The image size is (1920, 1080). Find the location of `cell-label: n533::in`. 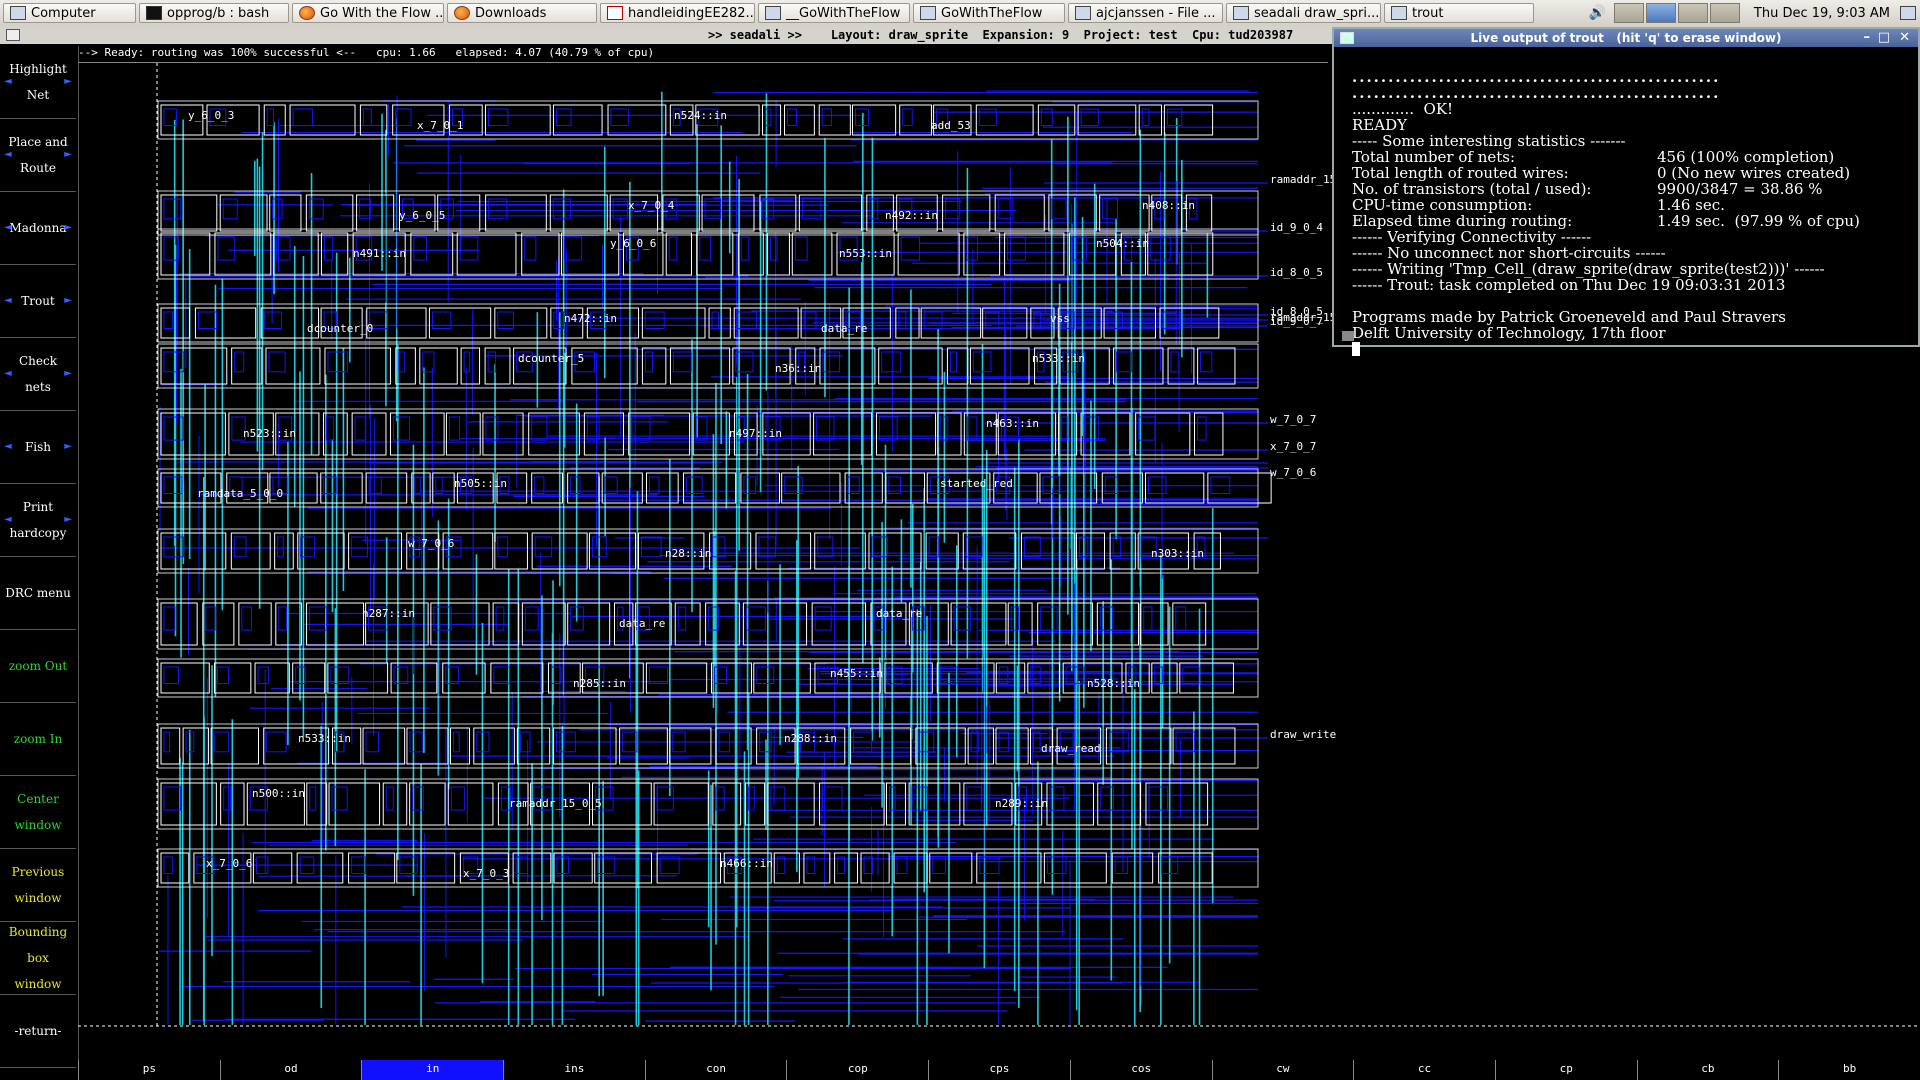

cell-label: n533::in is located at coordinates (1058, 358).